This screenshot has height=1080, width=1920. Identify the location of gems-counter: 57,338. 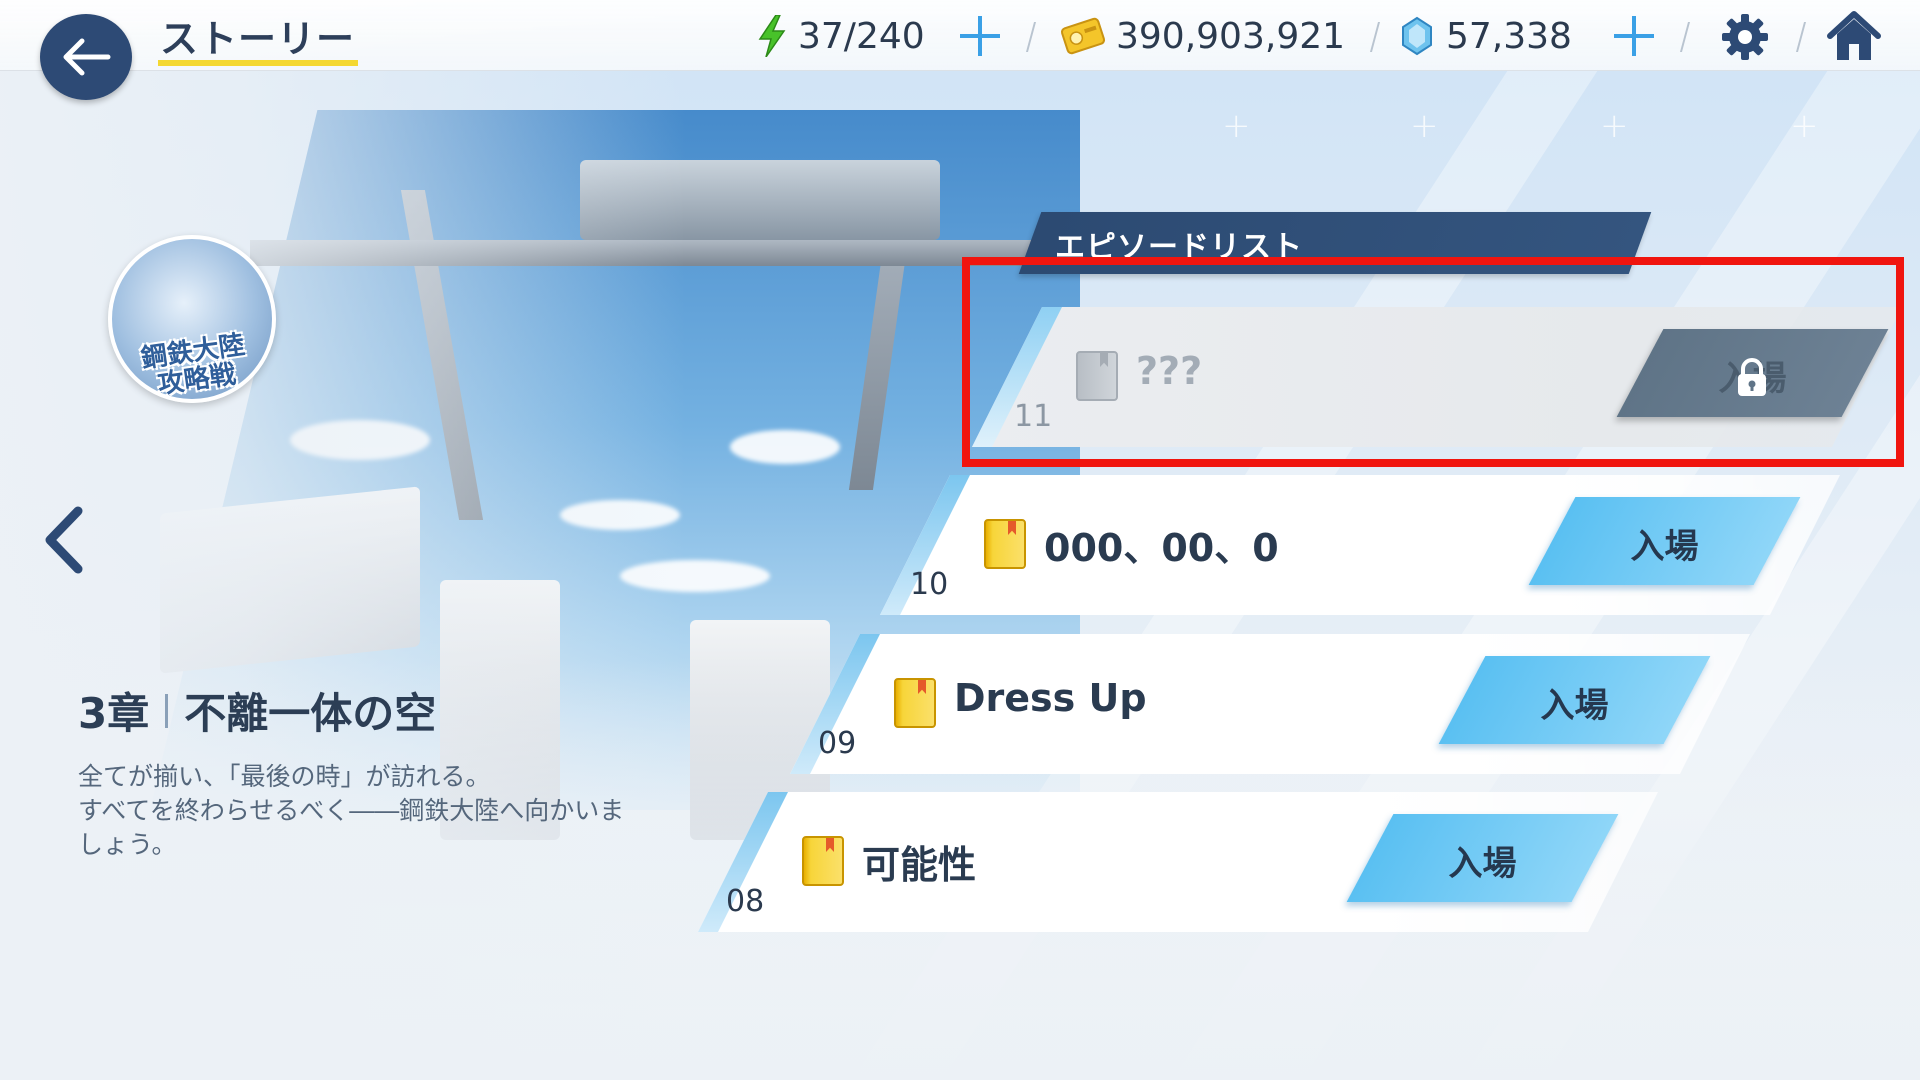
(1486, 36).